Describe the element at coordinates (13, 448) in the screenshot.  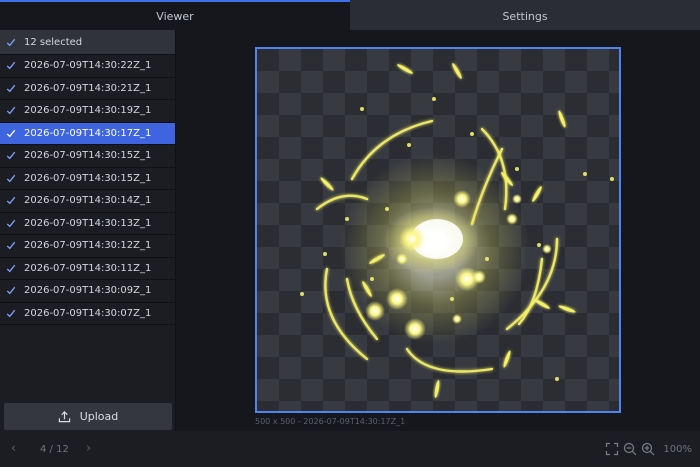
I see `previous-icon: ‹` at that location.